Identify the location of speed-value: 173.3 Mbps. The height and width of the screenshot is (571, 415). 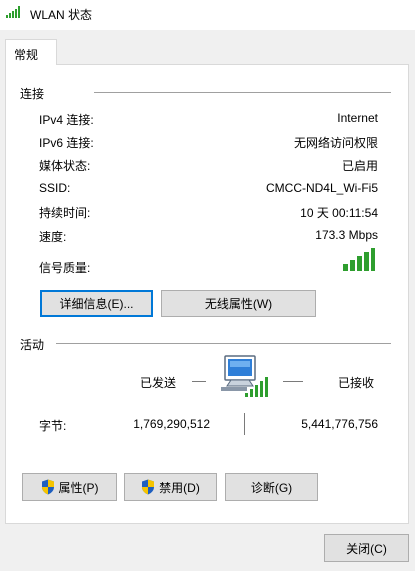
(346, 235).